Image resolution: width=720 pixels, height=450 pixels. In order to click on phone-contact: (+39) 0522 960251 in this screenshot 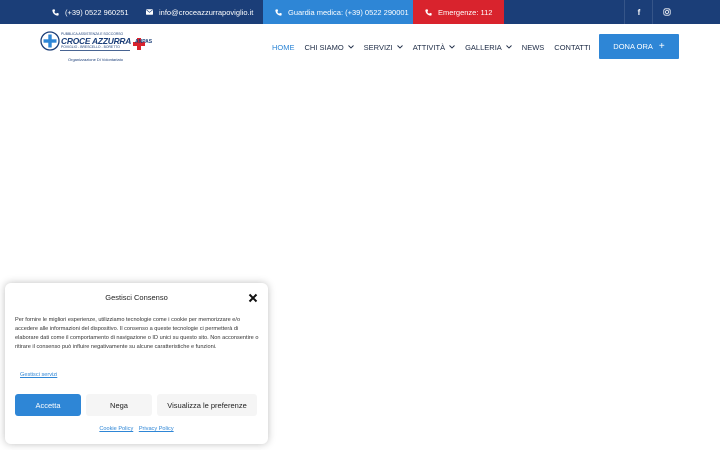, I will do `click(90, 12)`.